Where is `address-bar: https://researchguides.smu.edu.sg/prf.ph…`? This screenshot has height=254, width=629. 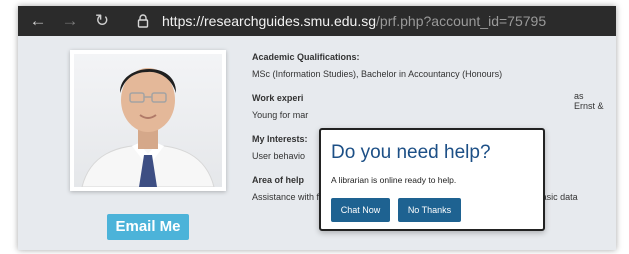
address-bar: https://researchguides.smu.edu.sg/prf.ph… is located at coordinates (354, 21).